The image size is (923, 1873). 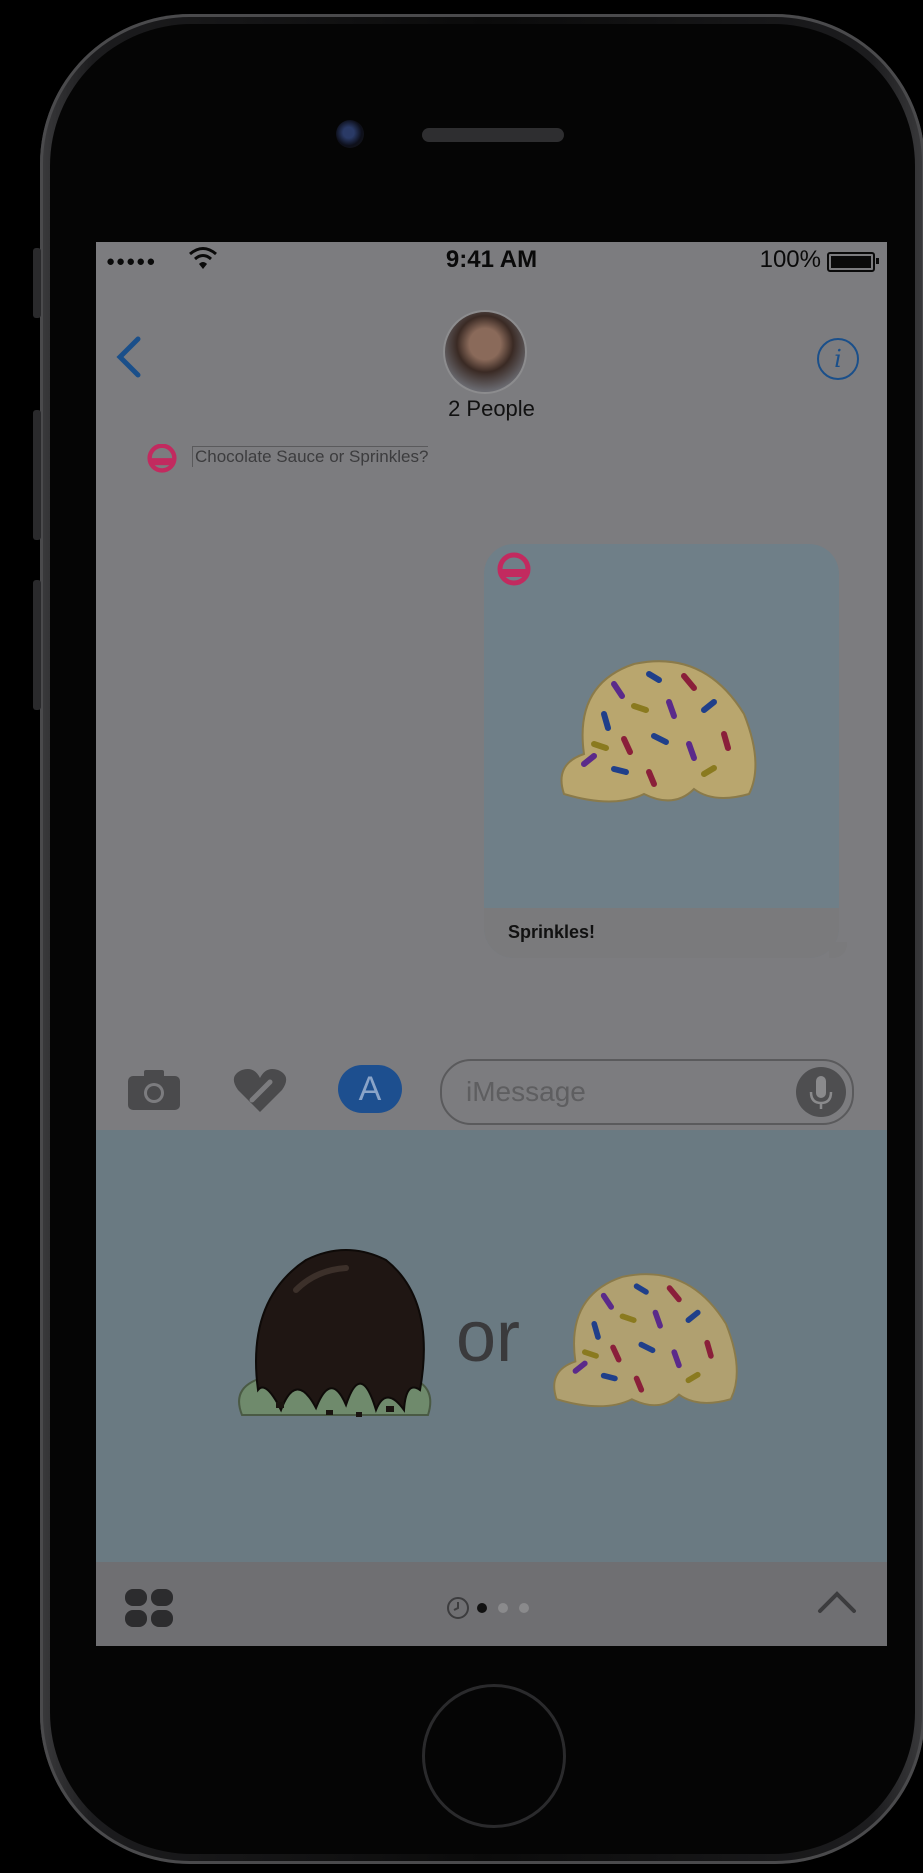 What do you see at coordinates (661, 933) in the screenshot?
I see `bubble-caption-bar: Sprinkles!` at bounding box center [661, 933].